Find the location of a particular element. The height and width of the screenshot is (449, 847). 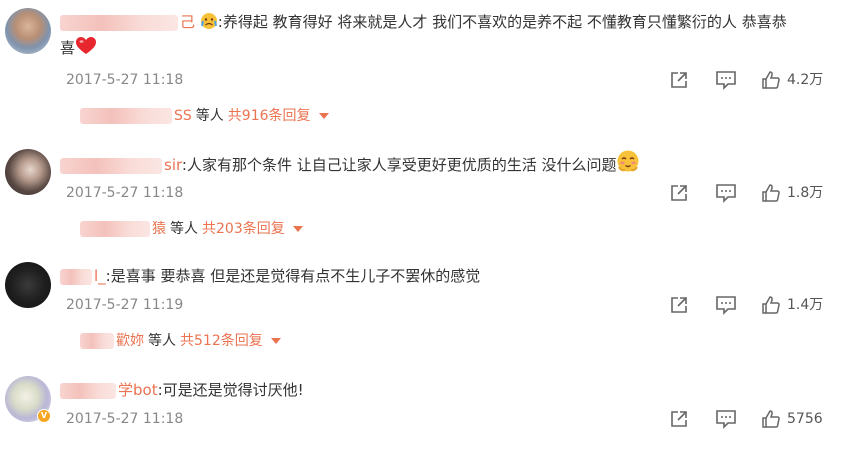

like-button: 4.2万 is located at coordinates (792, 80).